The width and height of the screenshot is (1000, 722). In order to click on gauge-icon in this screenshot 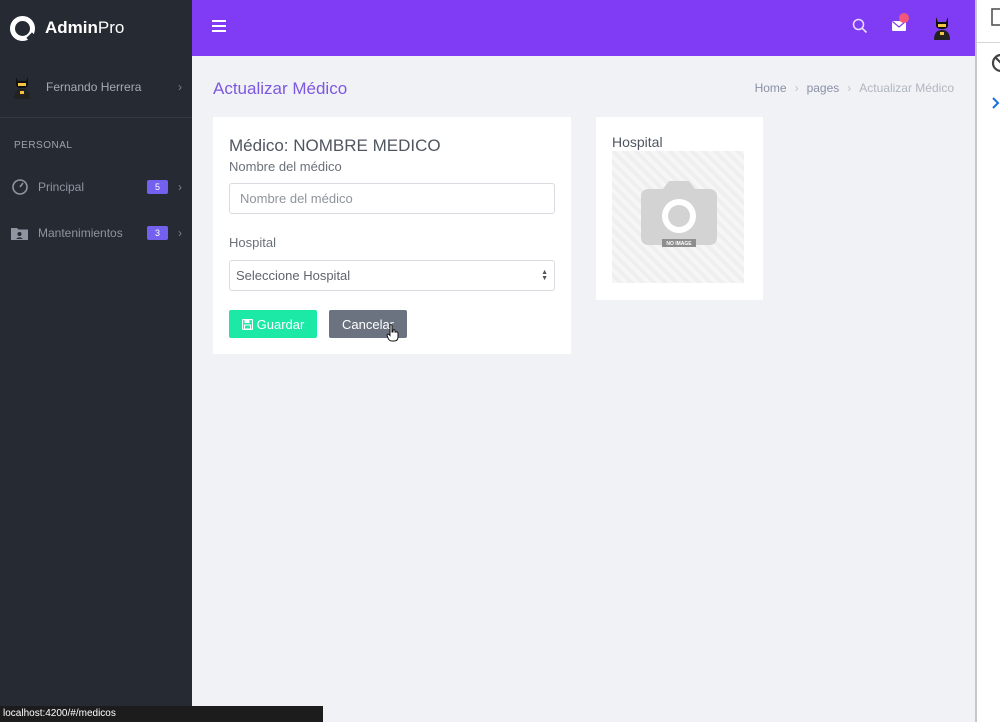, I will do `click(19, 187)`.